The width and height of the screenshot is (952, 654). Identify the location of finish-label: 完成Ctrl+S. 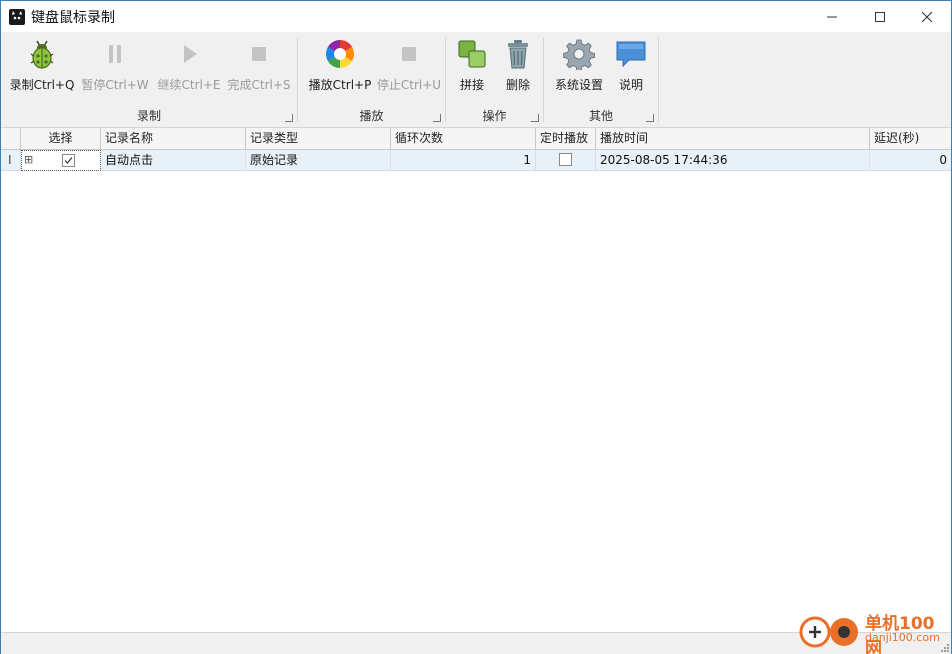
(259, 85).